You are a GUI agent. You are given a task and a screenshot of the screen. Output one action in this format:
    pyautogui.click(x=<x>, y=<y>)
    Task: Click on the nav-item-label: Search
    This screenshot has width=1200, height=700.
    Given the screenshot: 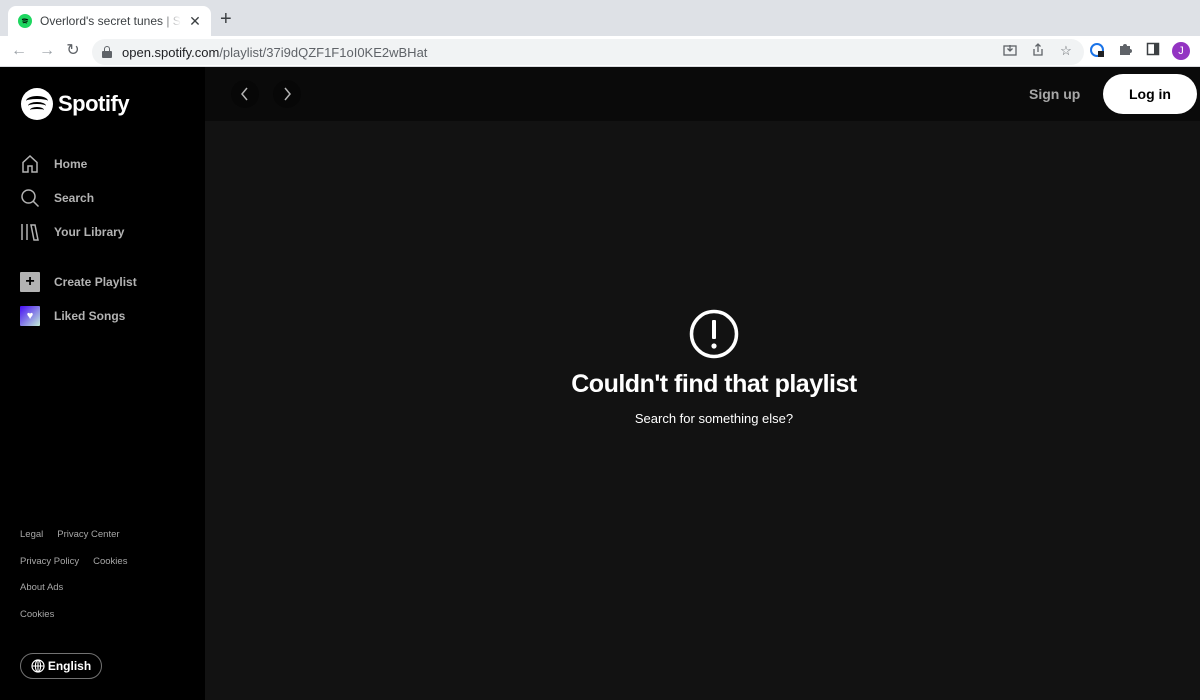 What is the action you would take?
    pyautogui.click(x=74, y=198)
    